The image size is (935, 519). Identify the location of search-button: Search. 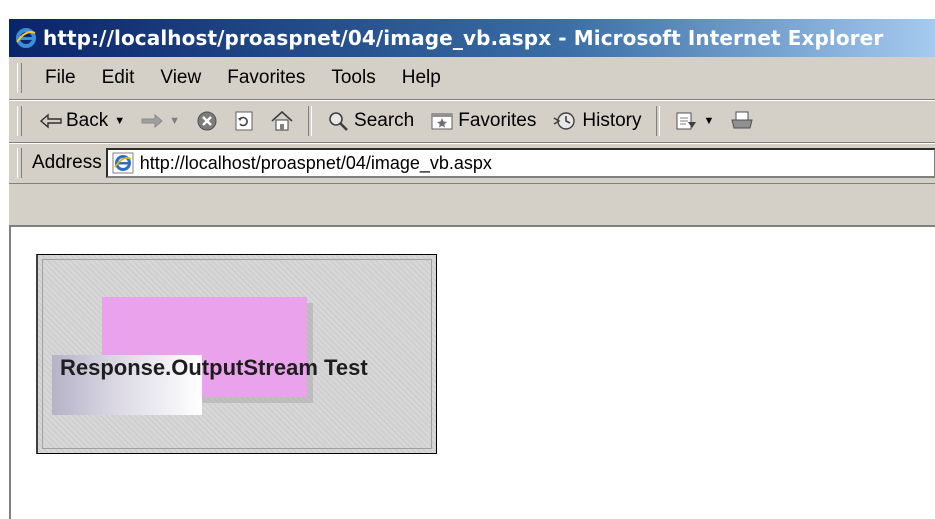
(370, 121).